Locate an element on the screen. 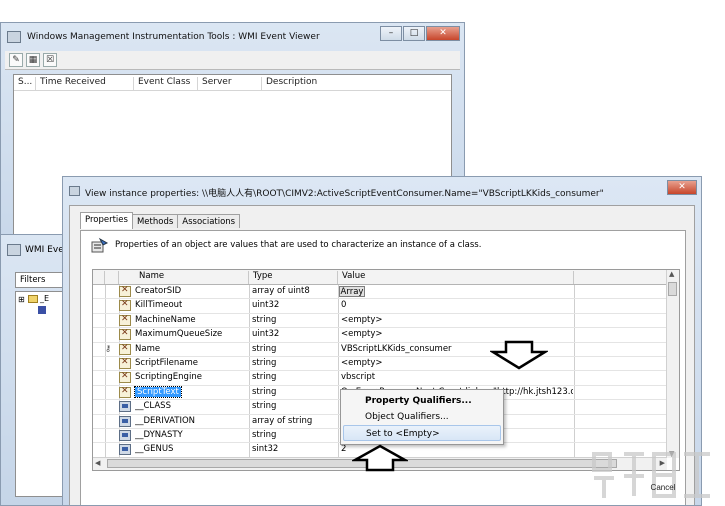 This screenshot has height=506, width=725. dialog-close-button: ✕ is located at coordinates (682, 187).